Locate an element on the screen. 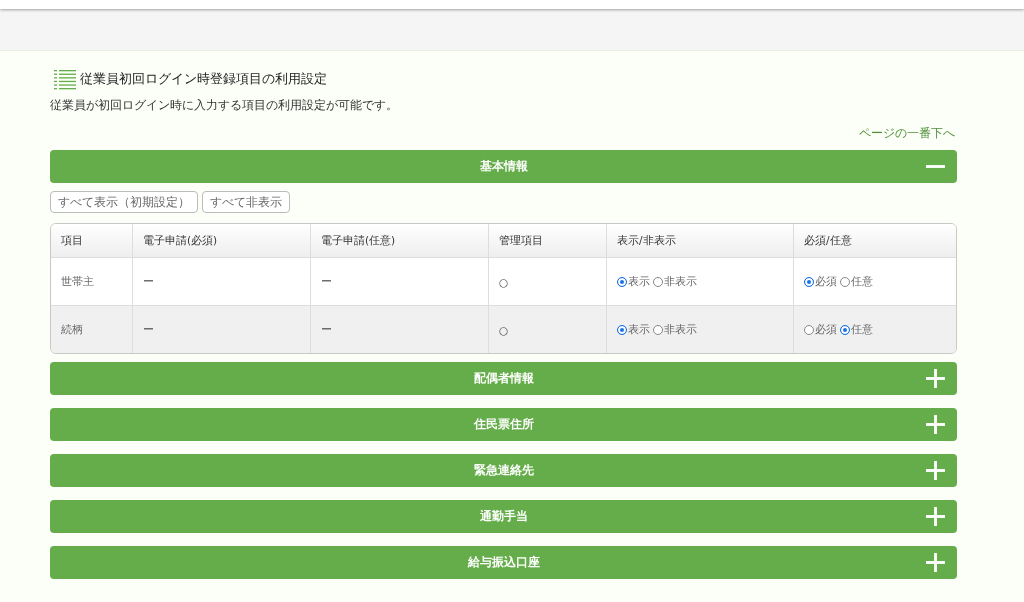  section-title: 配偶者情報 is located at coordinates (503, 378).